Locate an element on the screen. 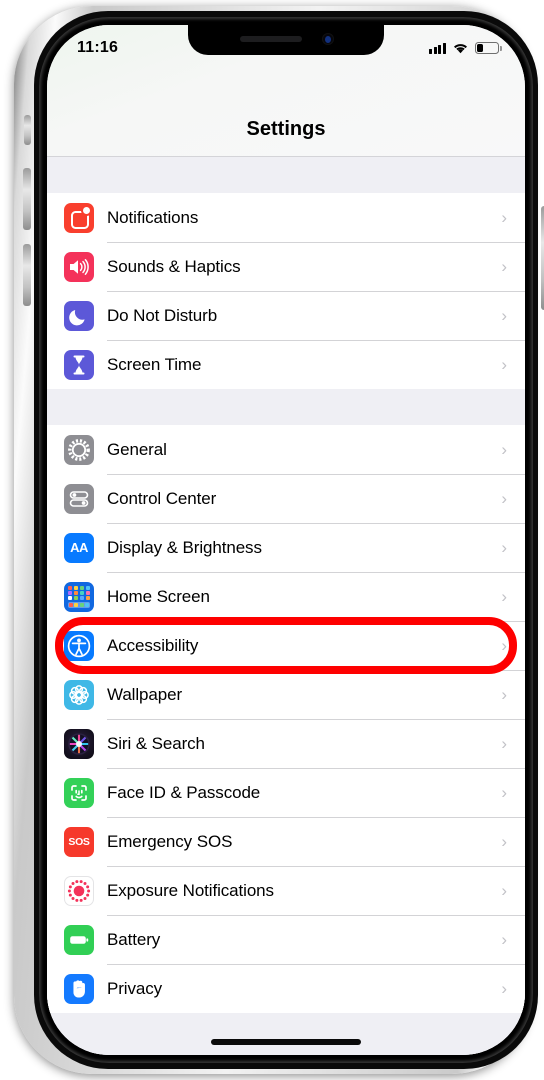  do-not-disturb-icon is located at coordinates (79, 315).